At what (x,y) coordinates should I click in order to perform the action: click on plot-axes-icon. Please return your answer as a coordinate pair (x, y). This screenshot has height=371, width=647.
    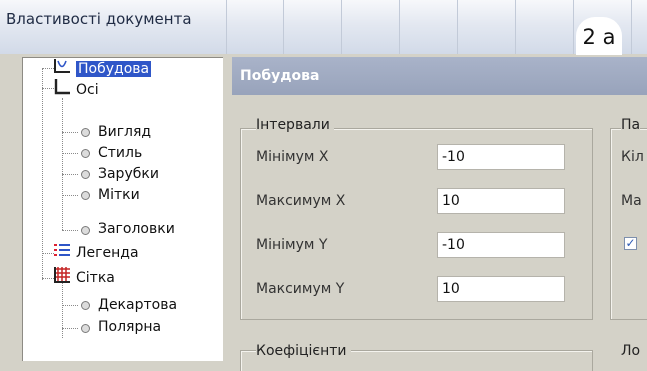
    Looking at the image, I should click on (62, 69).